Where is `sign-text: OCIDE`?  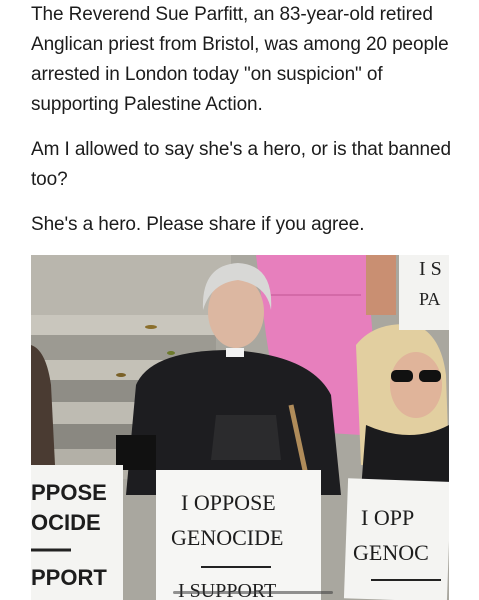 sign-text: OCIDE is located at coordinates (66, 522).